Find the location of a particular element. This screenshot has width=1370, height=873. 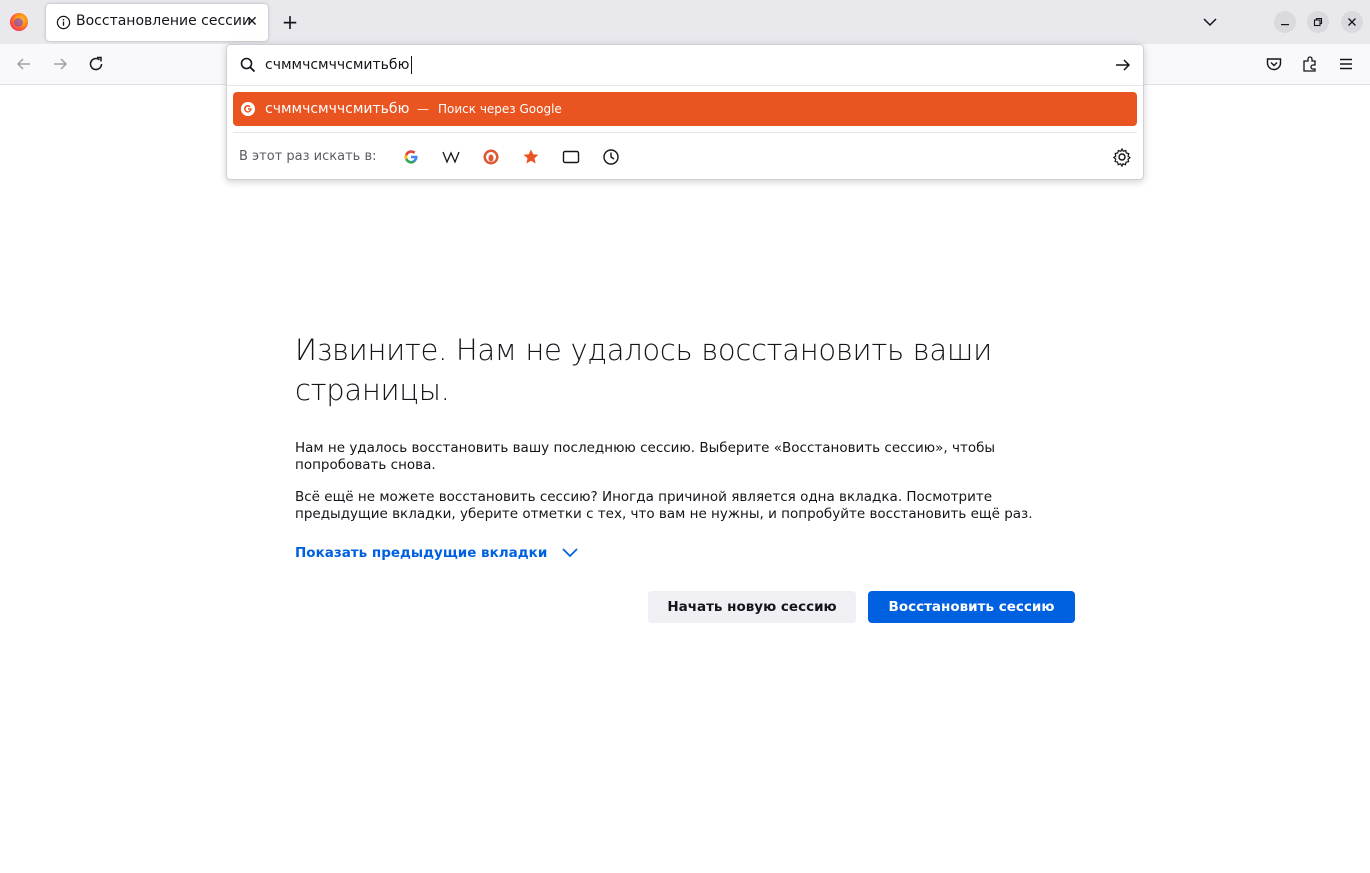

tab-title: Восстановление сессии is located at coordinates (164, 21).